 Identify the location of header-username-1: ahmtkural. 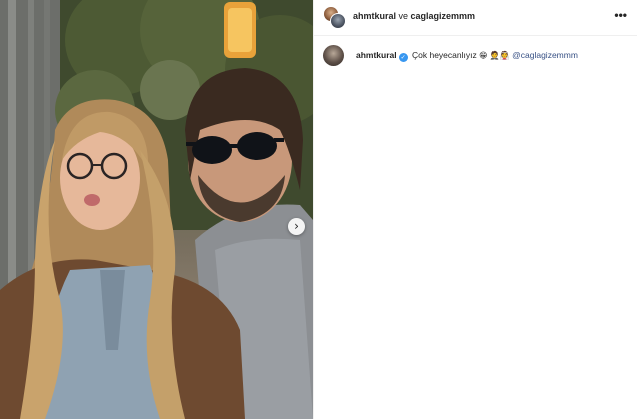
(374, 16).